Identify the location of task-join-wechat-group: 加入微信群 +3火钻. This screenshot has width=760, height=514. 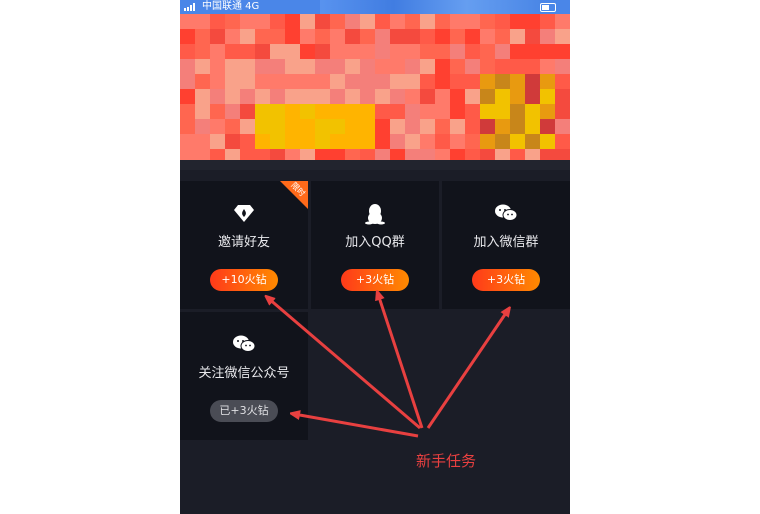
(506, 245).